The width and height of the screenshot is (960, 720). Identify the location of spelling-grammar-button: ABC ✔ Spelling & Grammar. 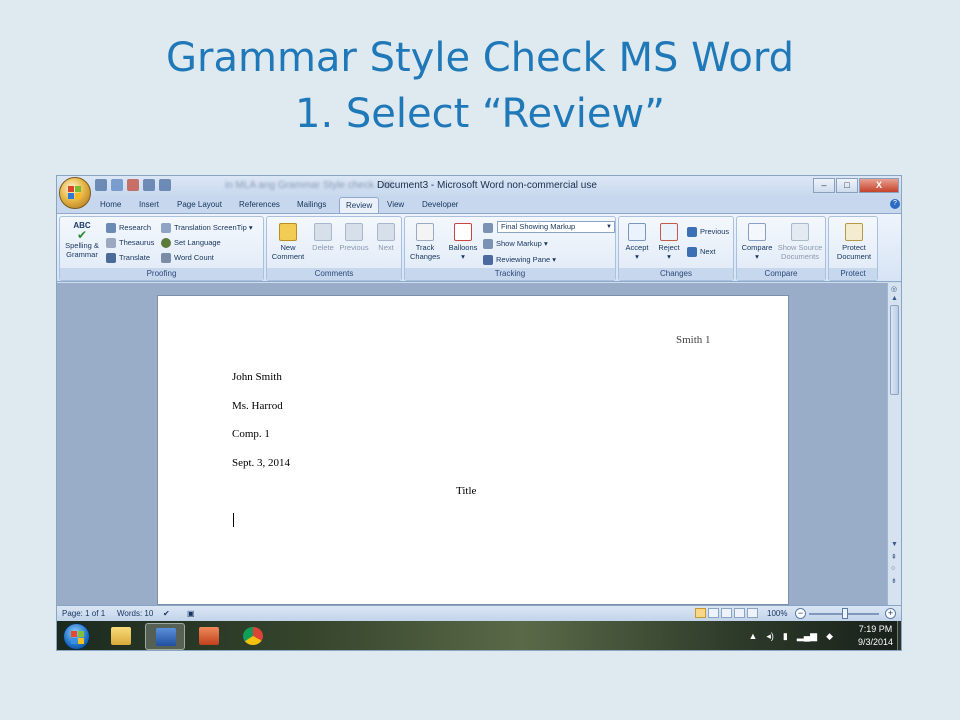
(82, 240).